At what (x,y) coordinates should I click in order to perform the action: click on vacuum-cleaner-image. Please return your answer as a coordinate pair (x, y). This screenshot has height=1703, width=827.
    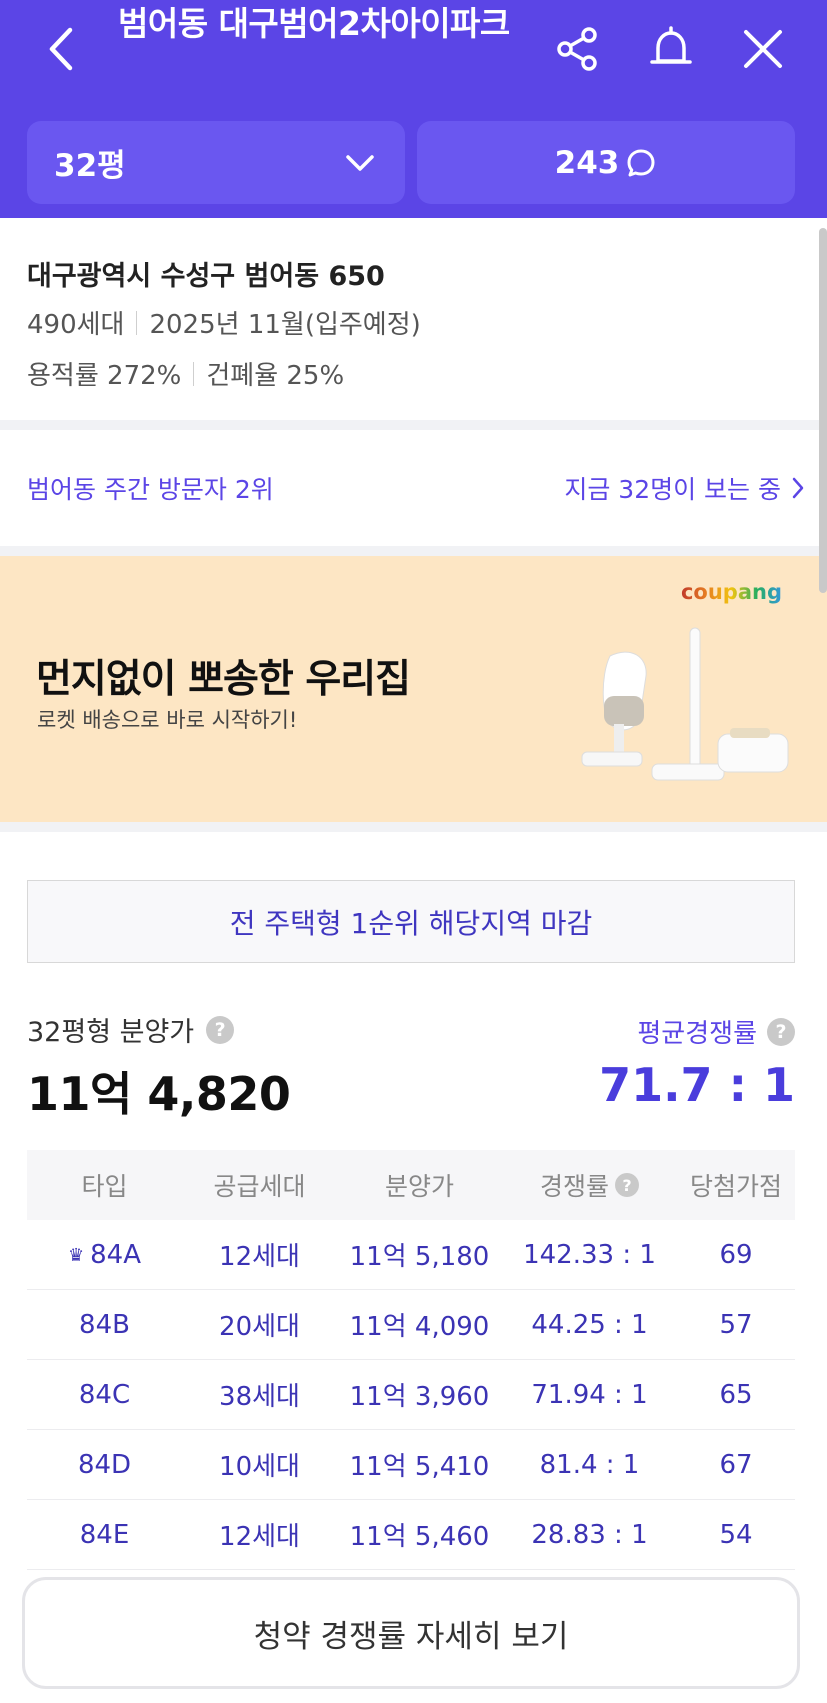
    Looking at the image, I should click on (685, 704).